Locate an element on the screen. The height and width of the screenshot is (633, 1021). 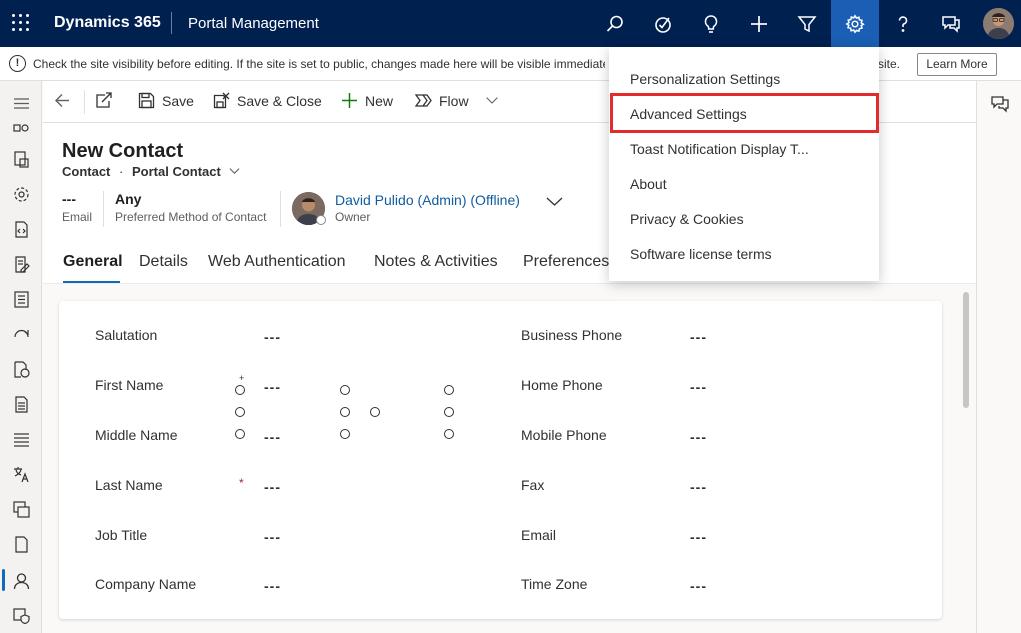
tab-web-authentication: Web Authentication is located at coordinates (277, 262).